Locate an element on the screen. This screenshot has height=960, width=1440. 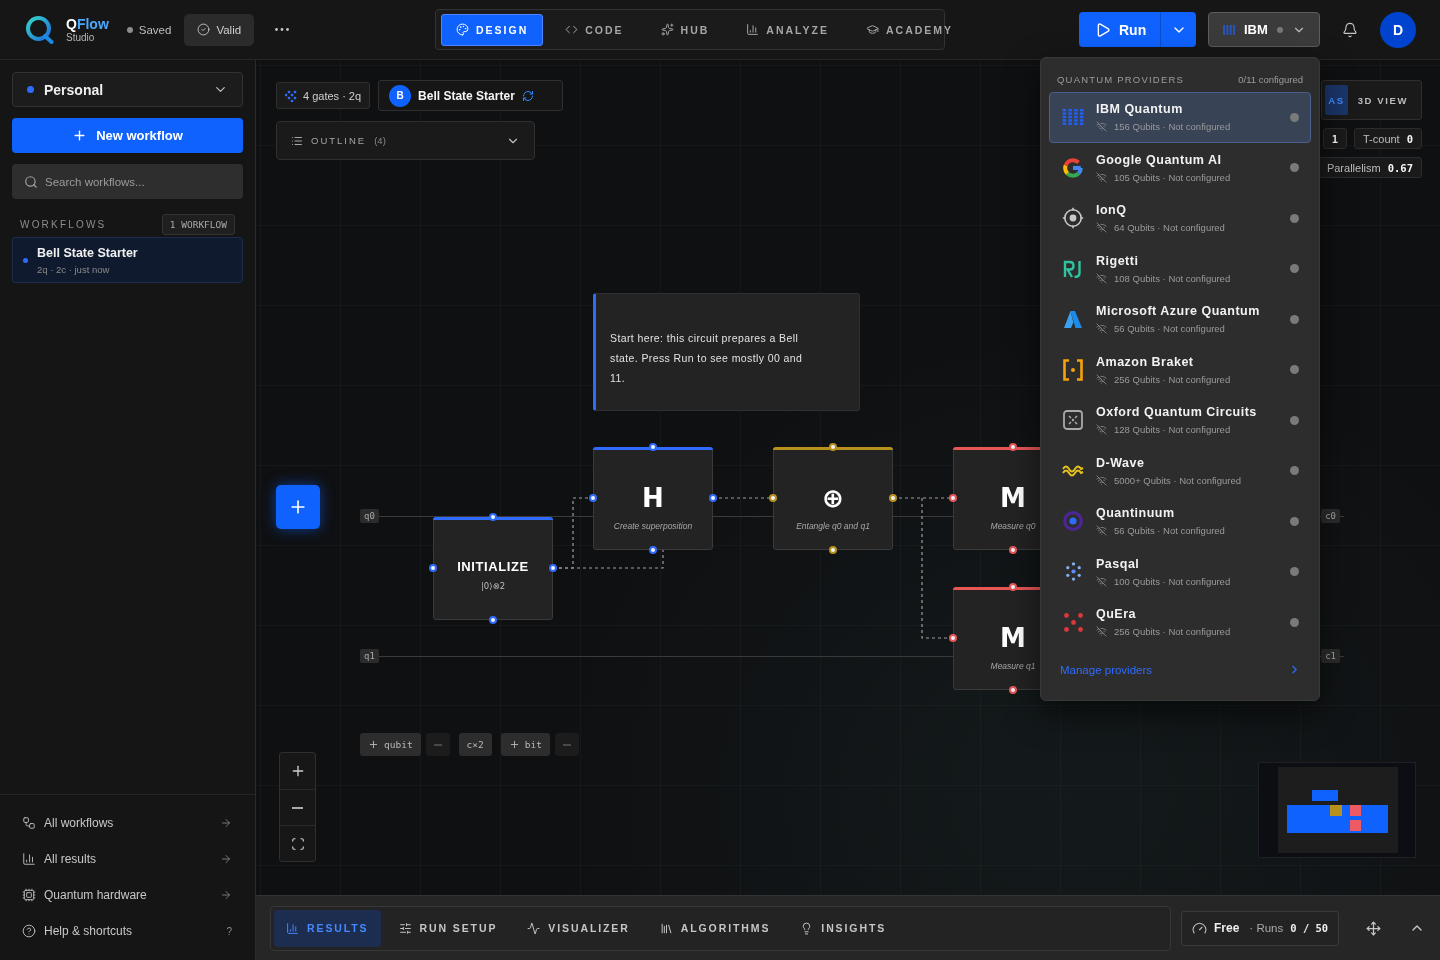
rj-mark-icon is located at coordinates (1073, 268).